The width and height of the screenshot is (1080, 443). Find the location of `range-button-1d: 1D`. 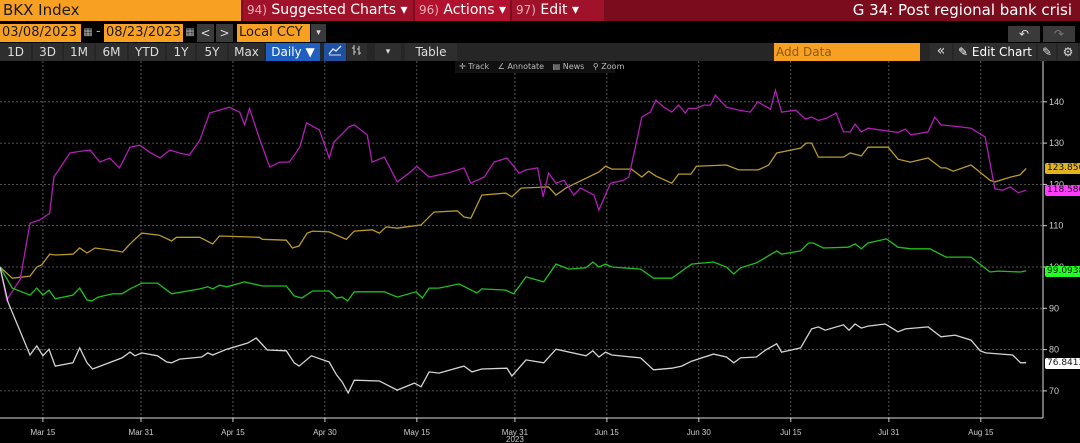

range-button-1d: 1D is located at coordinates (15, 52).